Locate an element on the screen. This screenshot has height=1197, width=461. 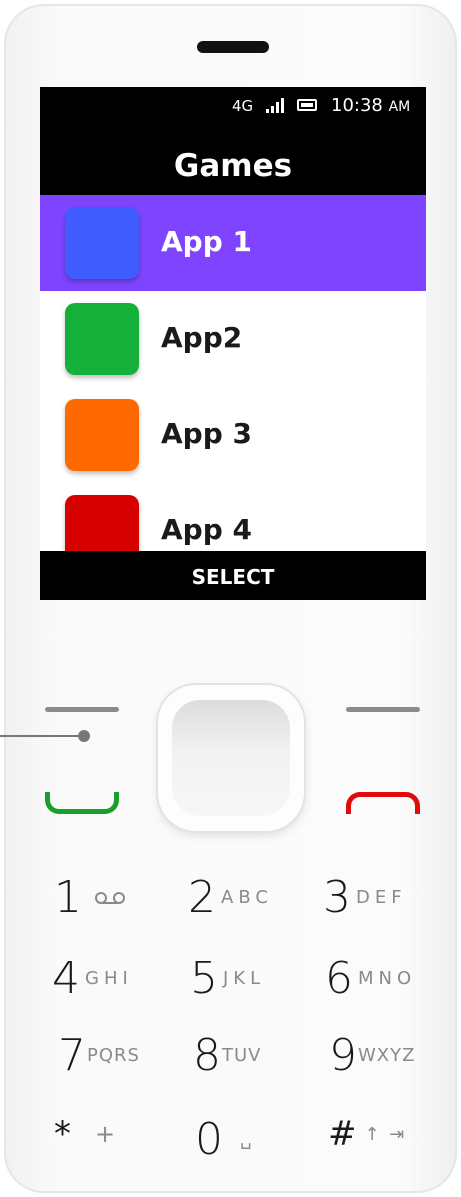
key-0: 0 ␣ is located at coordinates (225, 1139).